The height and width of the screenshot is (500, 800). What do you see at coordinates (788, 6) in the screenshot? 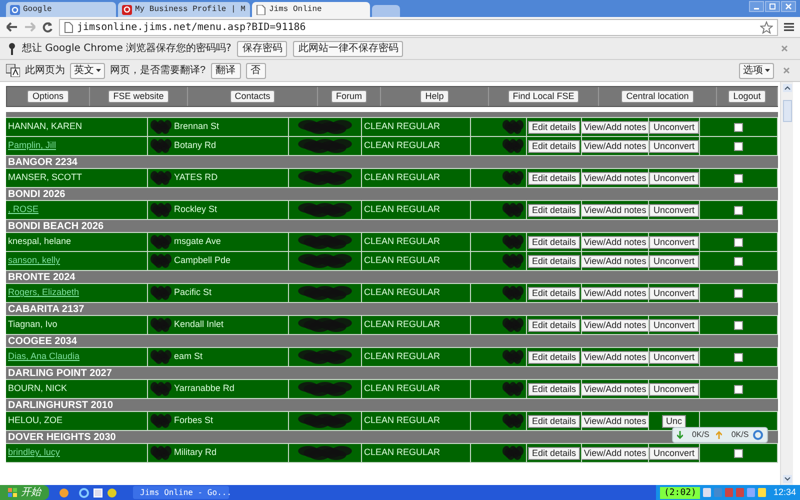
I see `close-button` at bounding box center [788, 6].